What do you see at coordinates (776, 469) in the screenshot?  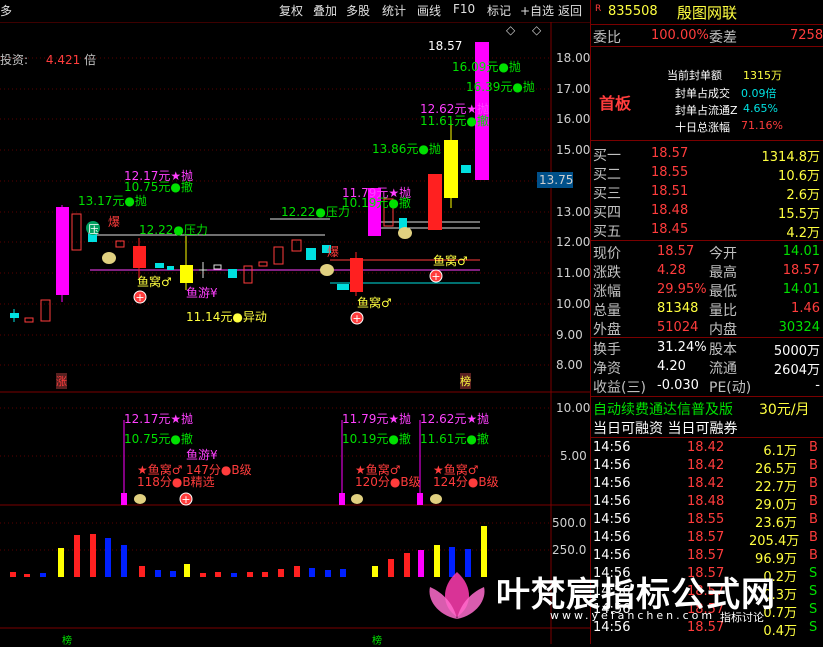 I see `tick-volume: 26.5万` at bounding box center [776, 469].